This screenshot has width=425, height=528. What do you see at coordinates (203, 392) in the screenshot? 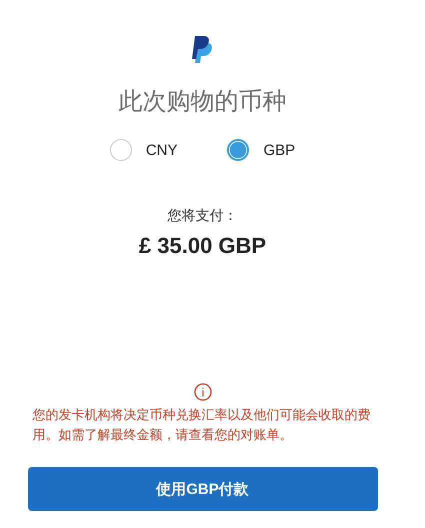
I see `info-icon: i` at bounding box center [203, 392].